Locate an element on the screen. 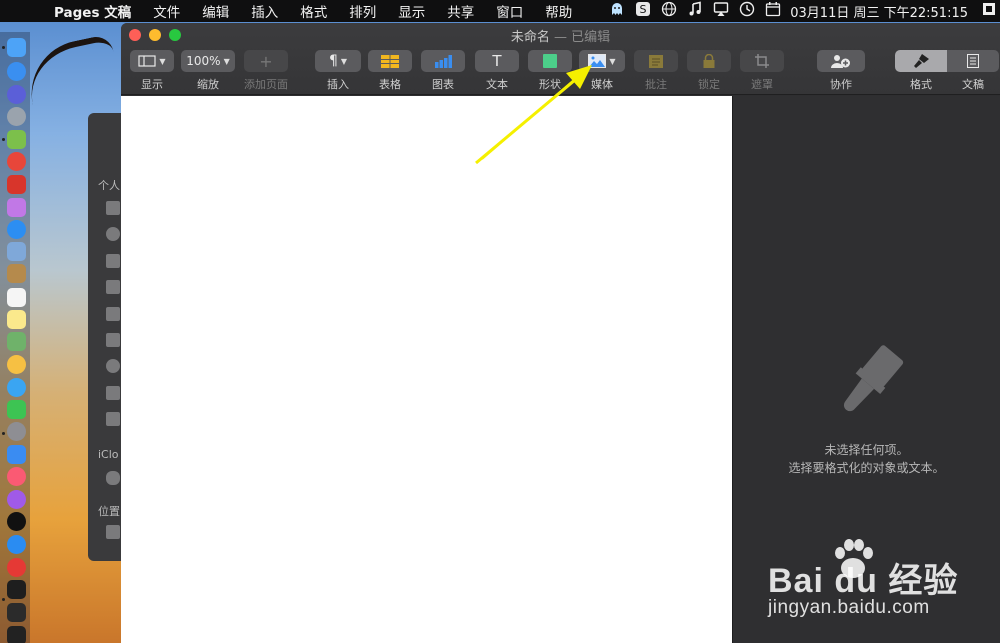  movies-icon is located at coordinates (113, 314).